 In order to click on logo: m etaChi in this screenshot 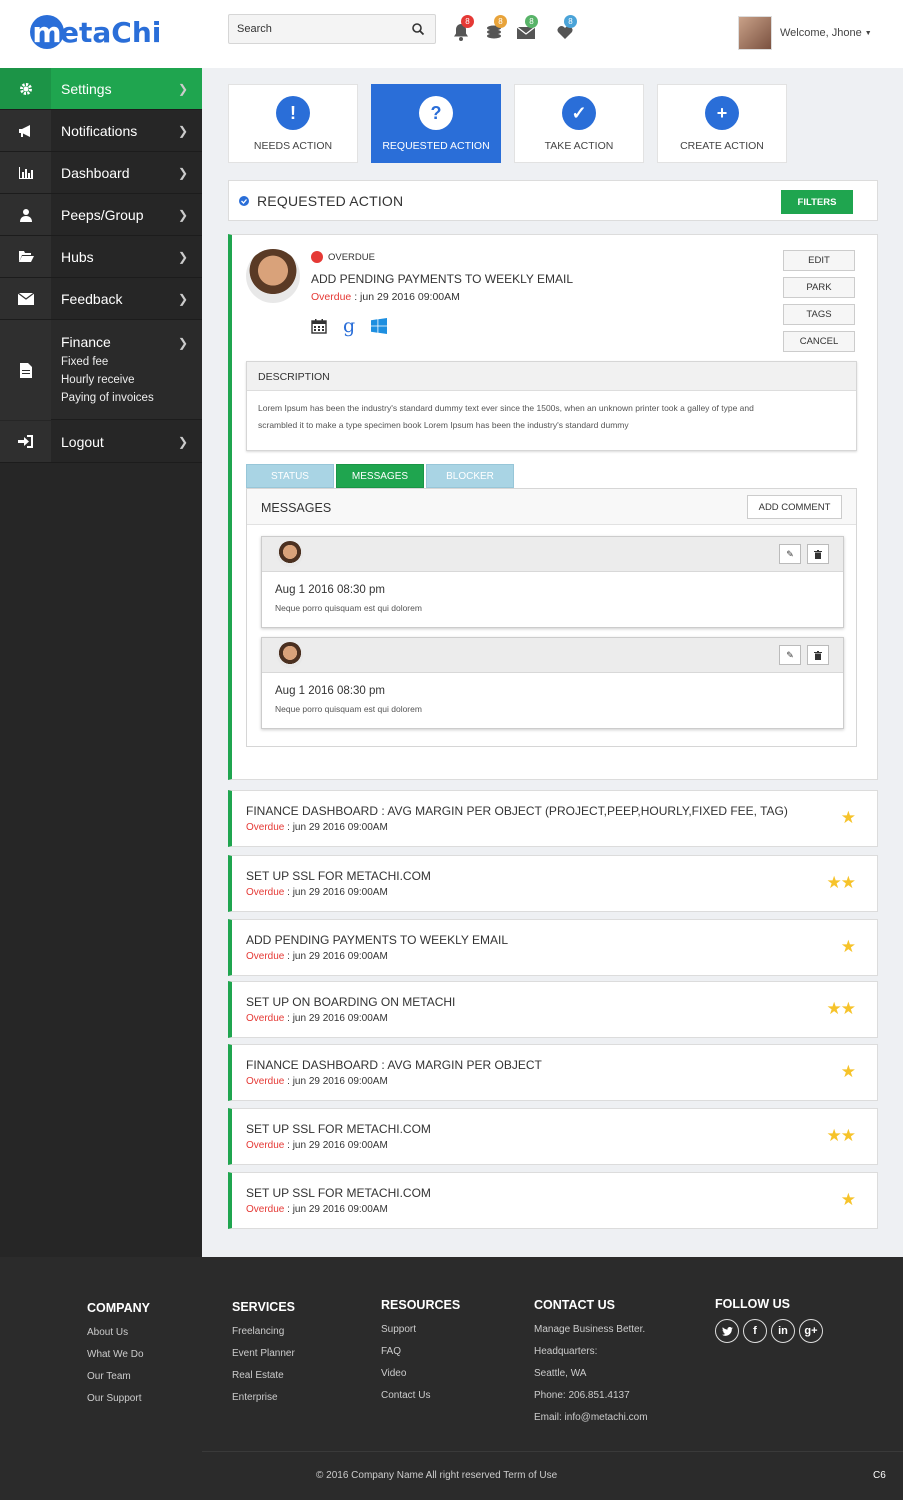, I will do `click(95, 32)`.